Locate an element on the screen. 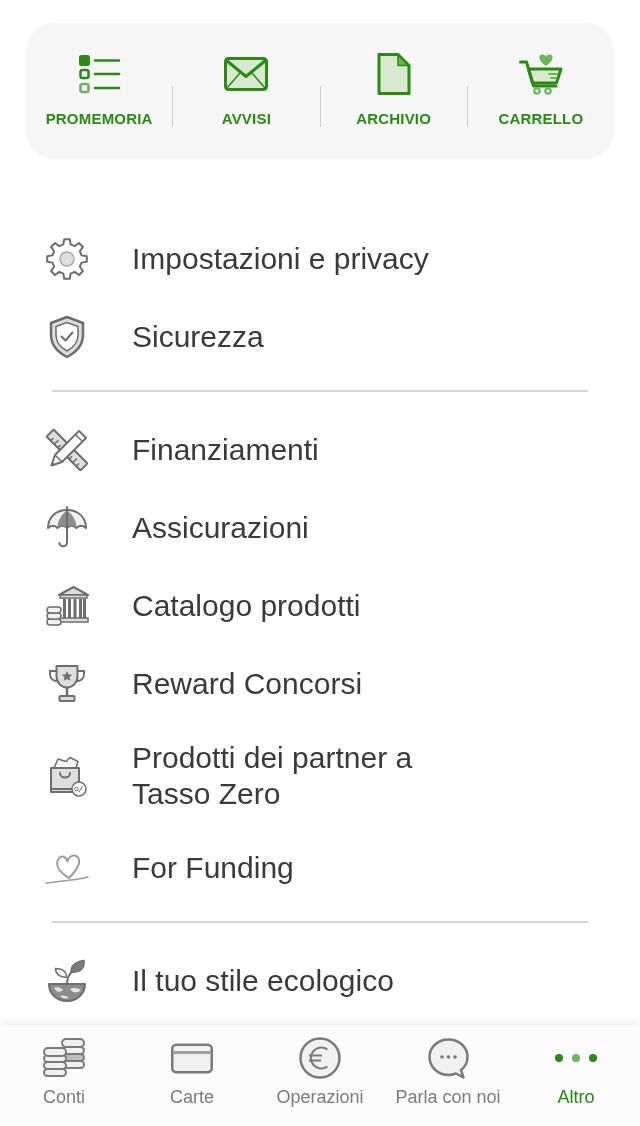  shortcut-button: ARCHIVIO is located at coordinates (393, 91).